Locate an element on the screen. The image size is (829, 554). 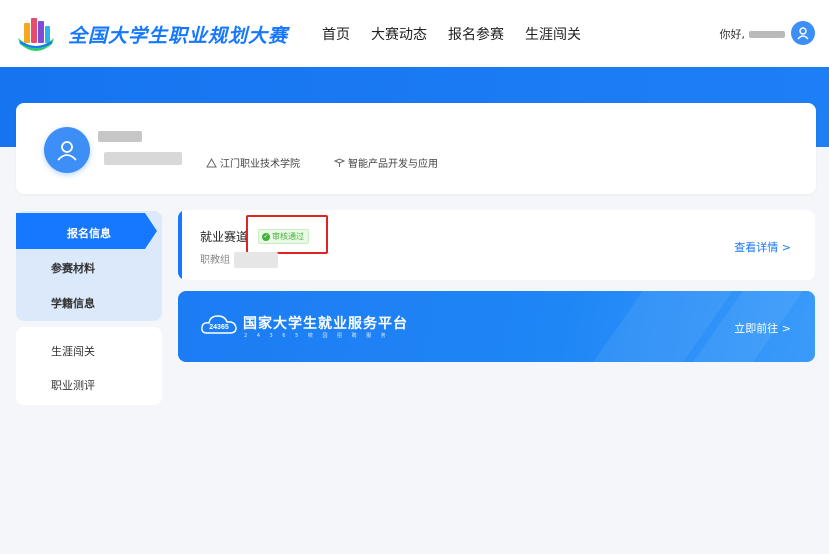
nav-career-challenge: 生涯闯关 is located at coordinates (553, 34).